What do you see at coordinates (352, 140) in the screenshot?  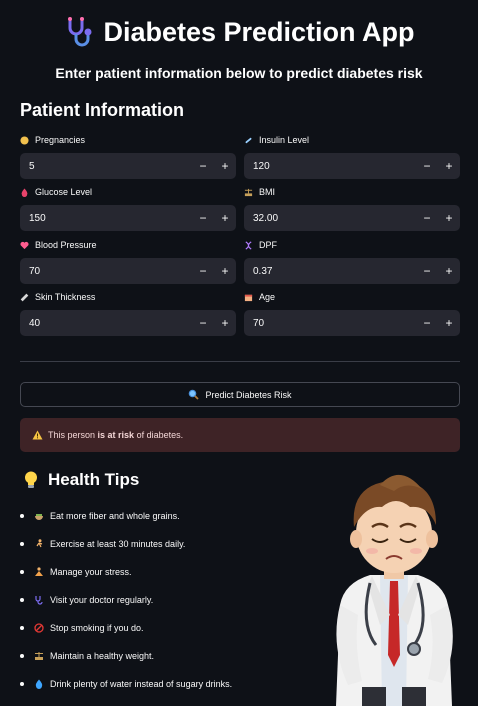 I see `field-label-insulin-level: Insulin Level` at bounding box center [352, 140].